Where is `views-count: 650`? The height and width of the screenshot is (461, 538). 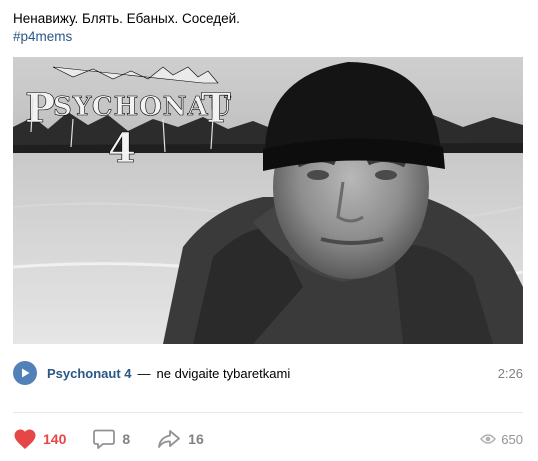
views-count: 650 is located at coordinates (512, 439).